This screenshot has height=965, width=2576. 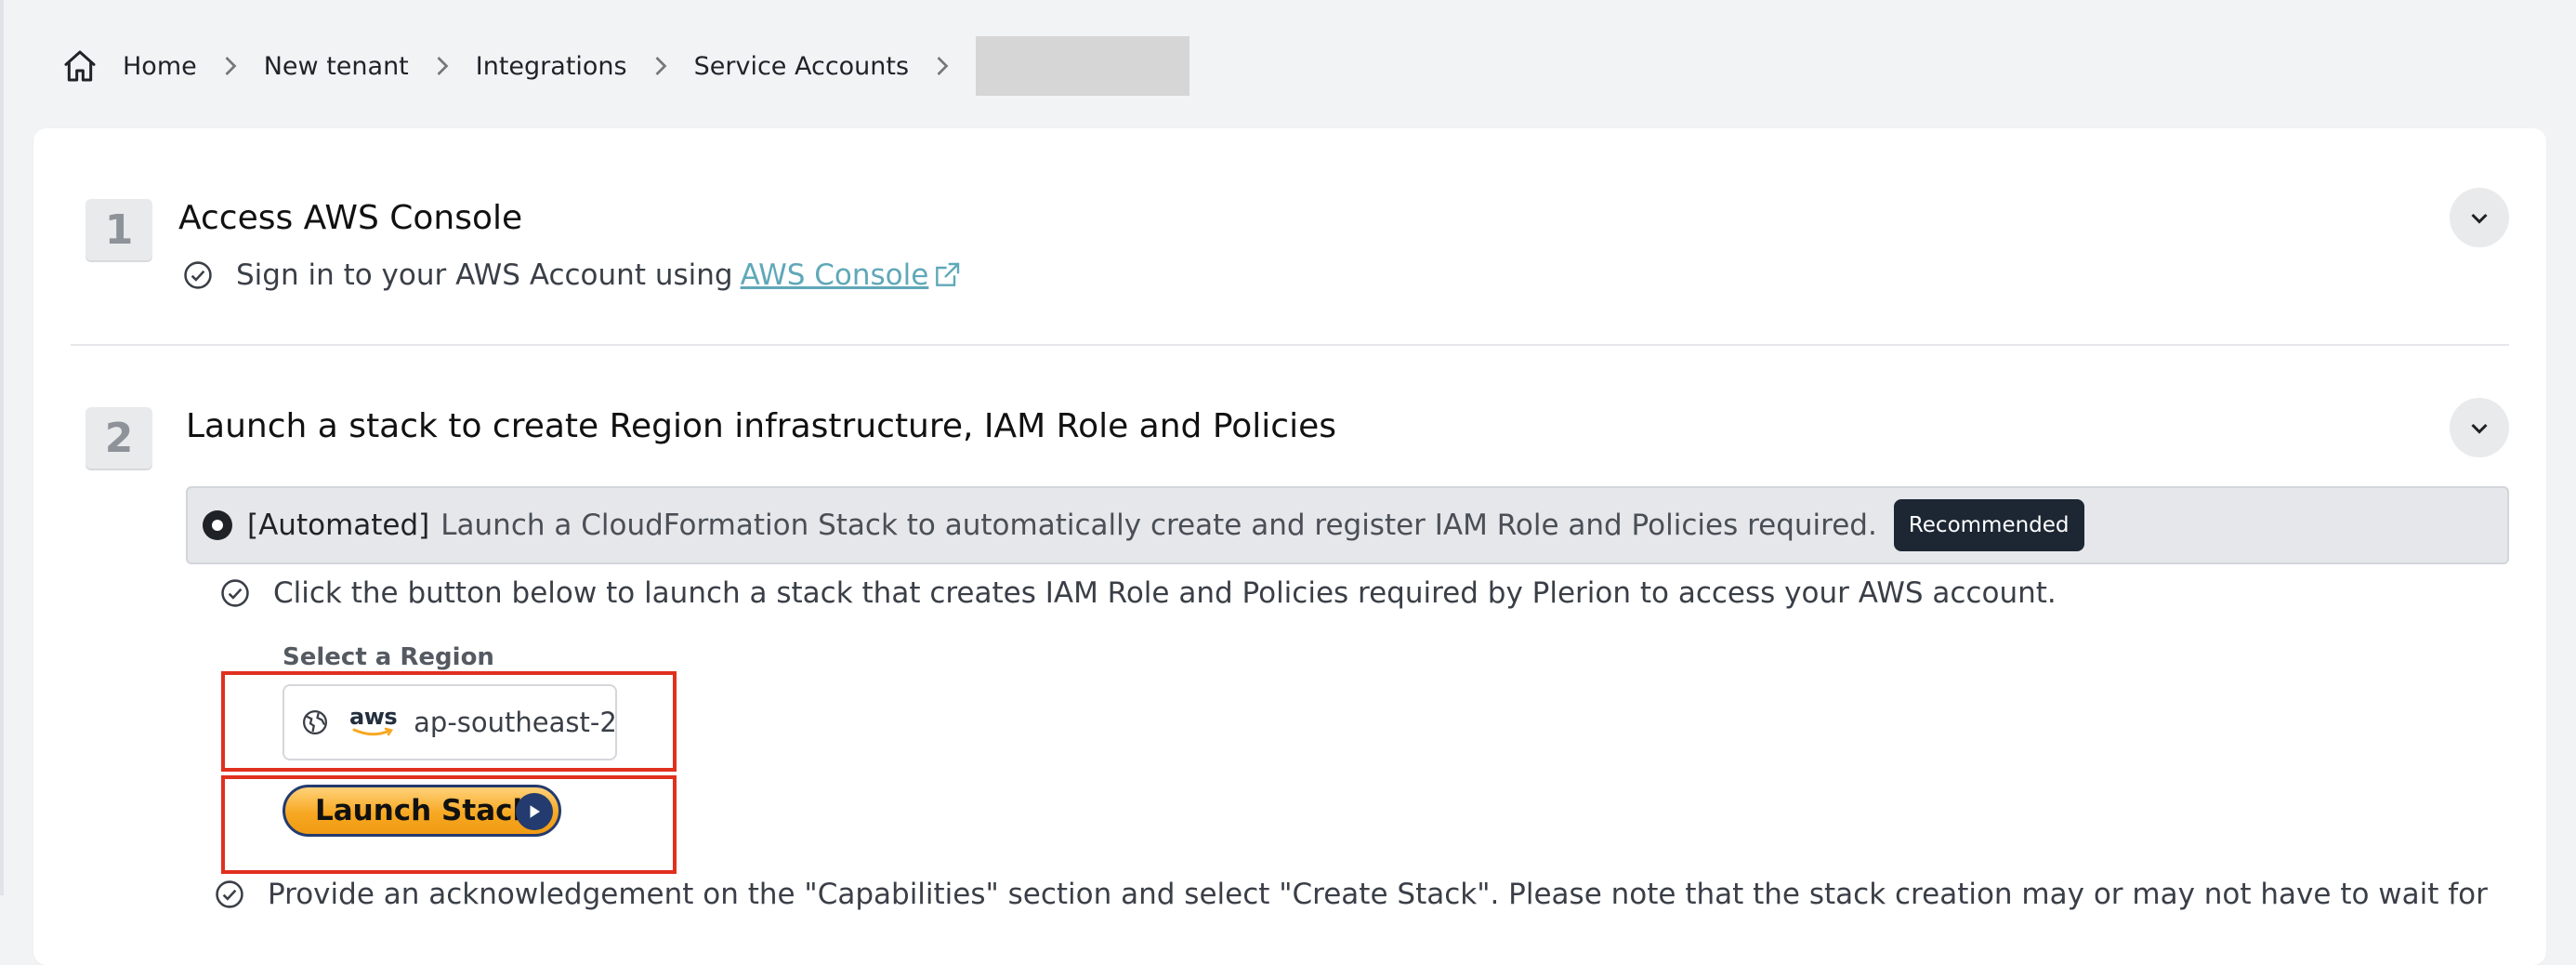 What do you see at coordinates (947, 275) in the screenshot?
I see `external-link-icon` at bounding box center [947, 275].